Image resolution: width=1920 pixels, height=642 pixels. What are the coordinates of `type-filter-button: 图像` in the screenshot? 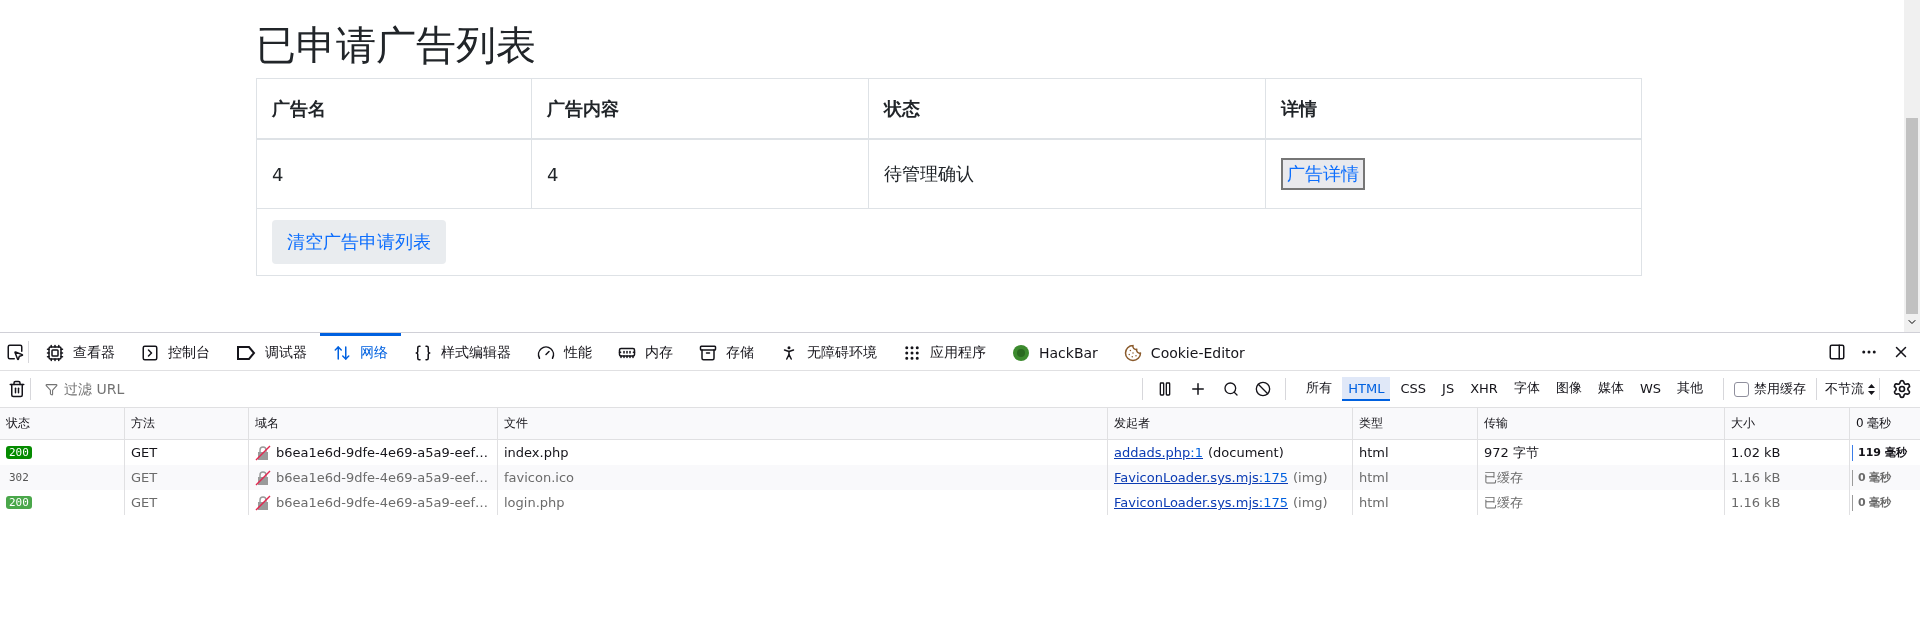 It's located at (1568, 389).